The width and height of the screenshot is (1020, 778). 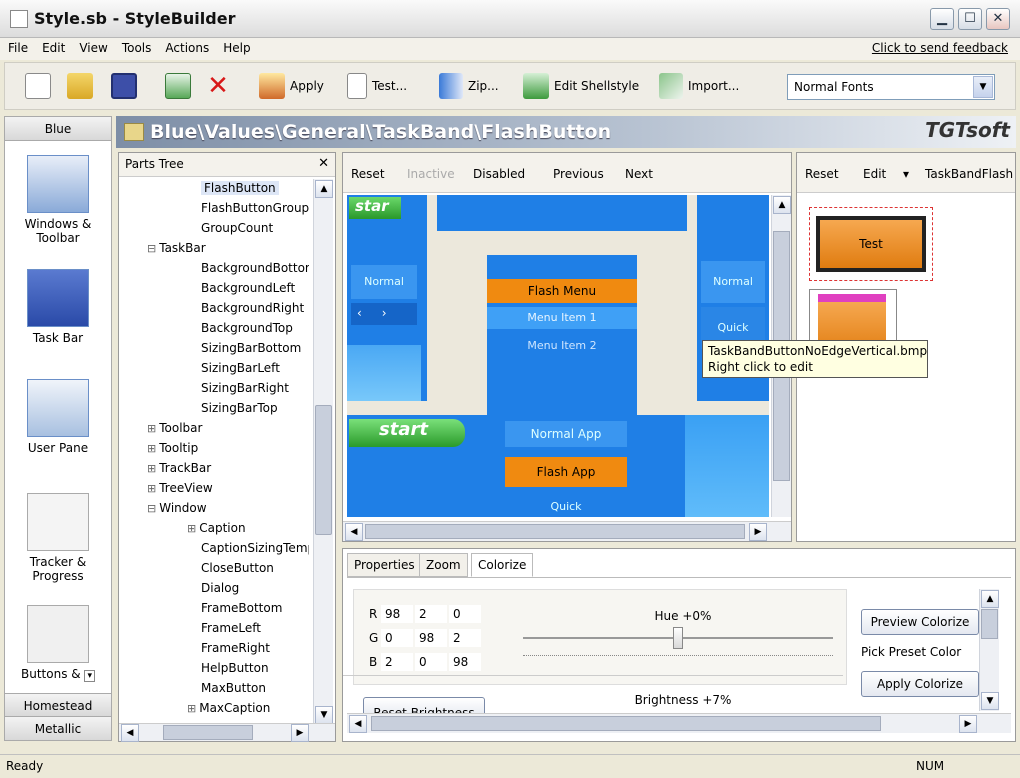 I want to click on menu-actions: Actions, so click(x=186, y=46).